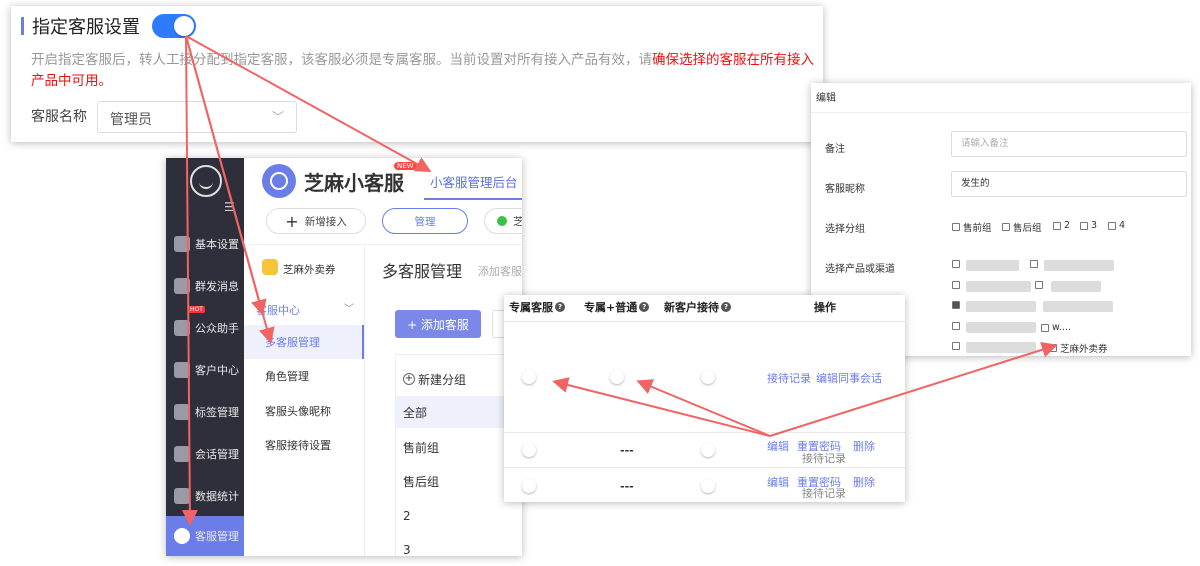  What do you see at coordinates (86, 27) in the screenshot?
I see `settings-title: 指定客服设置` at bounding box center [86, 27].